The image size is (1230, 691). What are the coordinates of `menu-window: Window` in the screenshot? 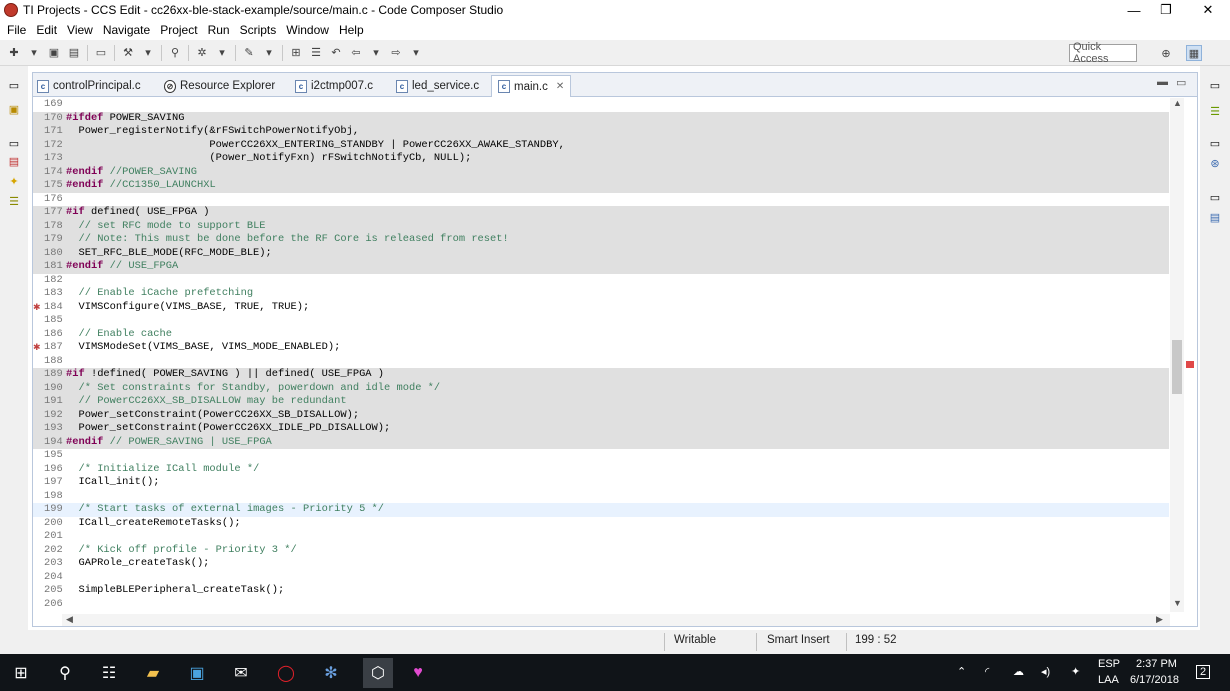 It's located at (307, 30).